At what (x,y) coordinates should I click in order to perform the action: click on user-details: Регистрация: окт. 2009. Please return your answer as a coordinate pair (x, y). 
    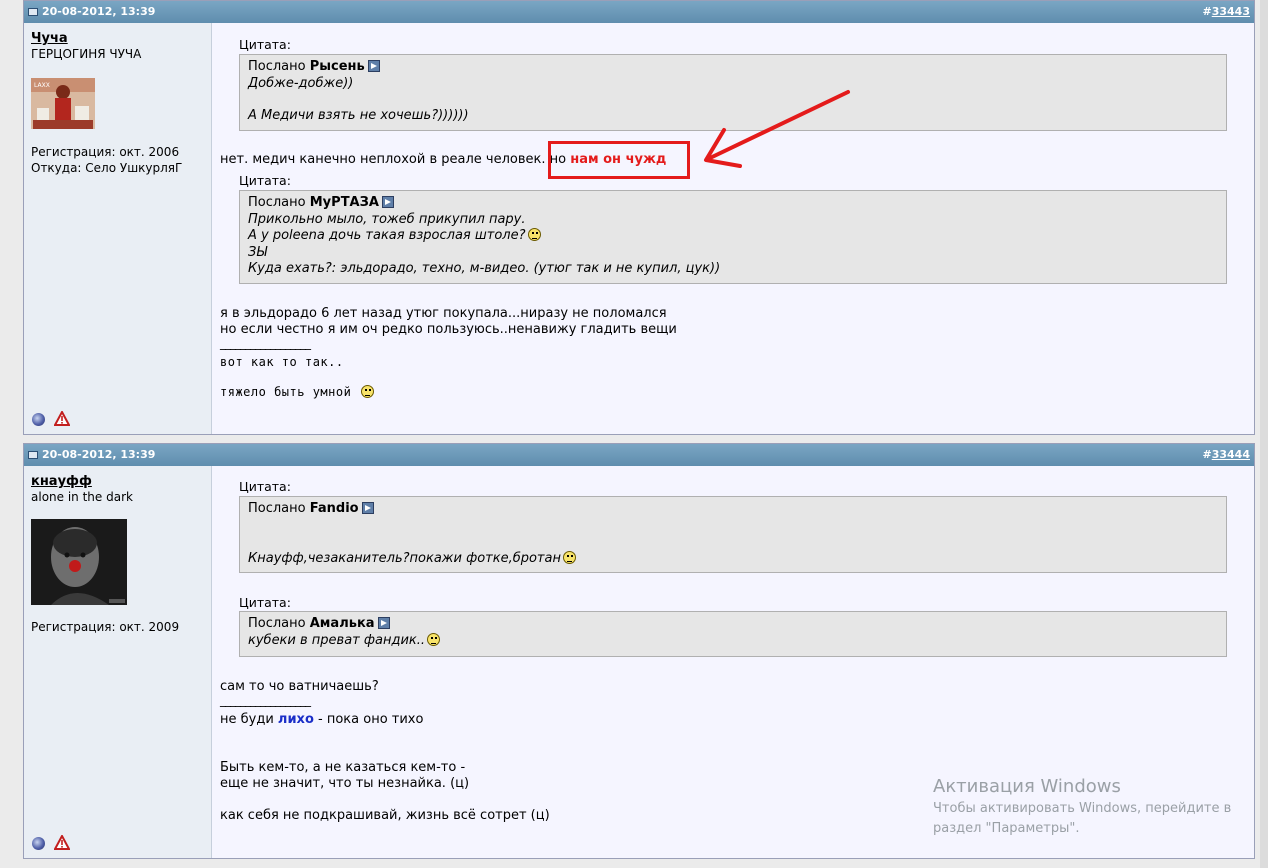
    Looking at the image, I should click on (105, 627).